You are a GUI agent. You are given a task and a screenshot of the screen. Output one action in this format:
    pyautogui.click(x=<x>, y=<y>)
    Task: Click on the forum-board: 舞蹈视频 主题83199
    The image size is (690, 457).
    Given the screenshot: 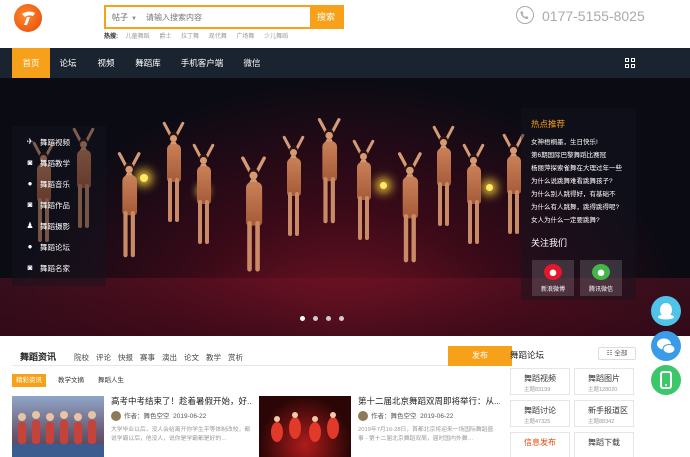 What is the action you would take?
    pyautogui.click(x=540, y=381)
    